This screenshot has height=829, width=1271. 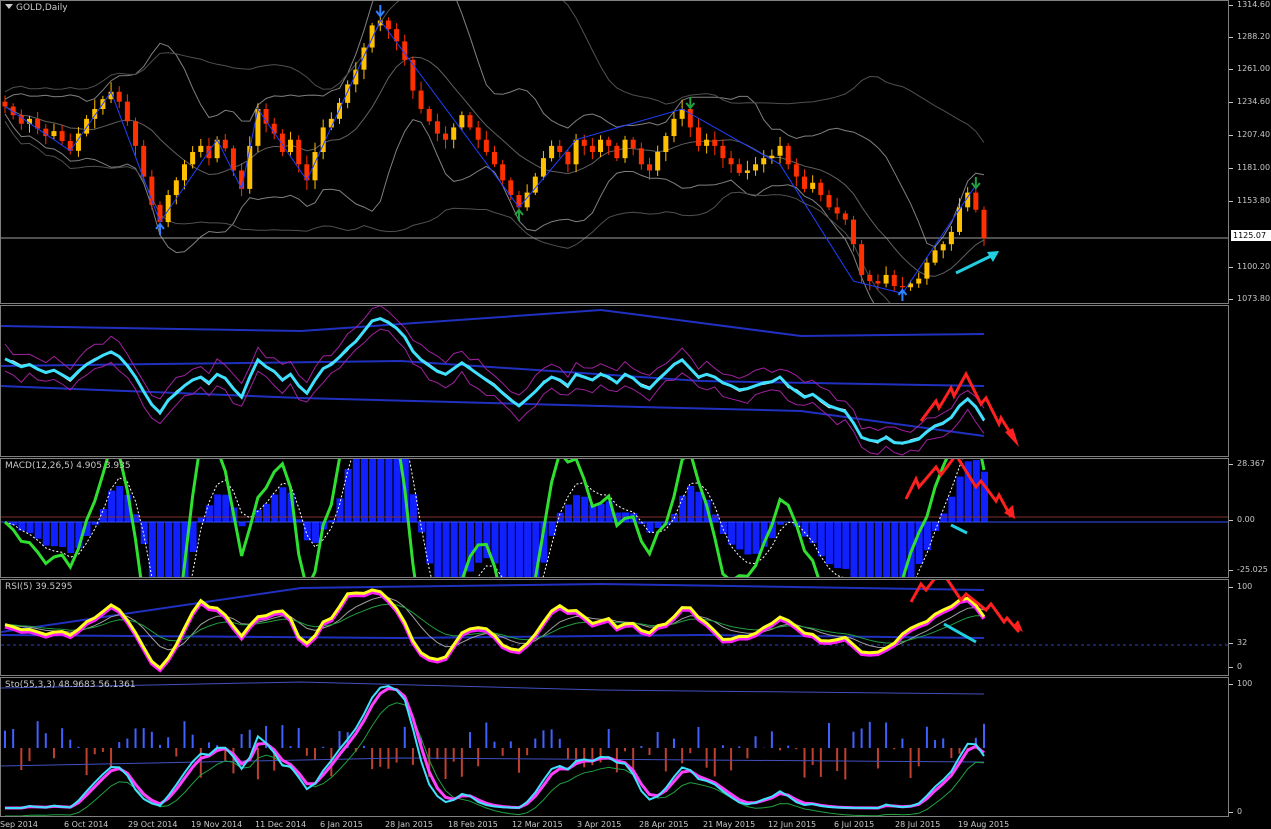 What do you see at coordinates (1253, 101) in the screenshot?
I see `price-scale-label: 1234.60` at bounding box center [1253, 101].